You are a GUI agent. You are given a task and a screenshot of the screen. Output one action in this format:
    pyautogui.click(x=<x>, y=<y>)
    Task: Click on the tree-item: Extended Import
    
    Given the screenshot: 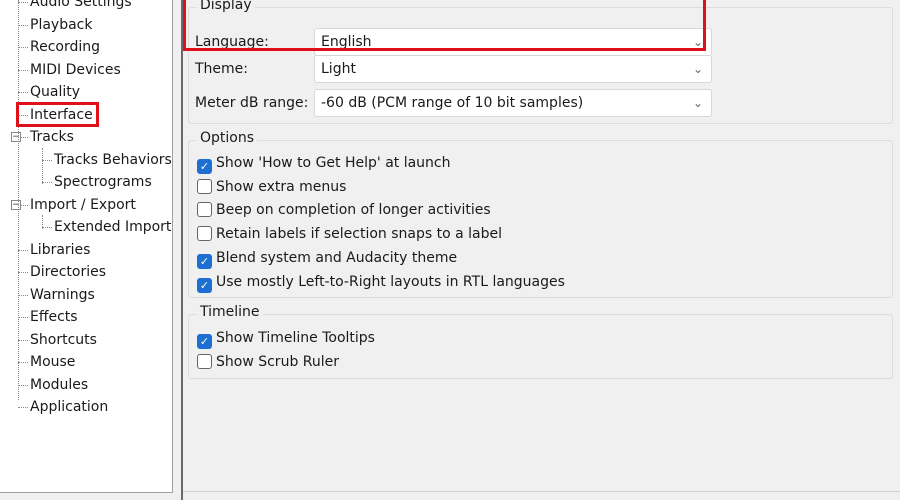 What is the action you would take?
    pyautogui.click(x=112, y=227)
    